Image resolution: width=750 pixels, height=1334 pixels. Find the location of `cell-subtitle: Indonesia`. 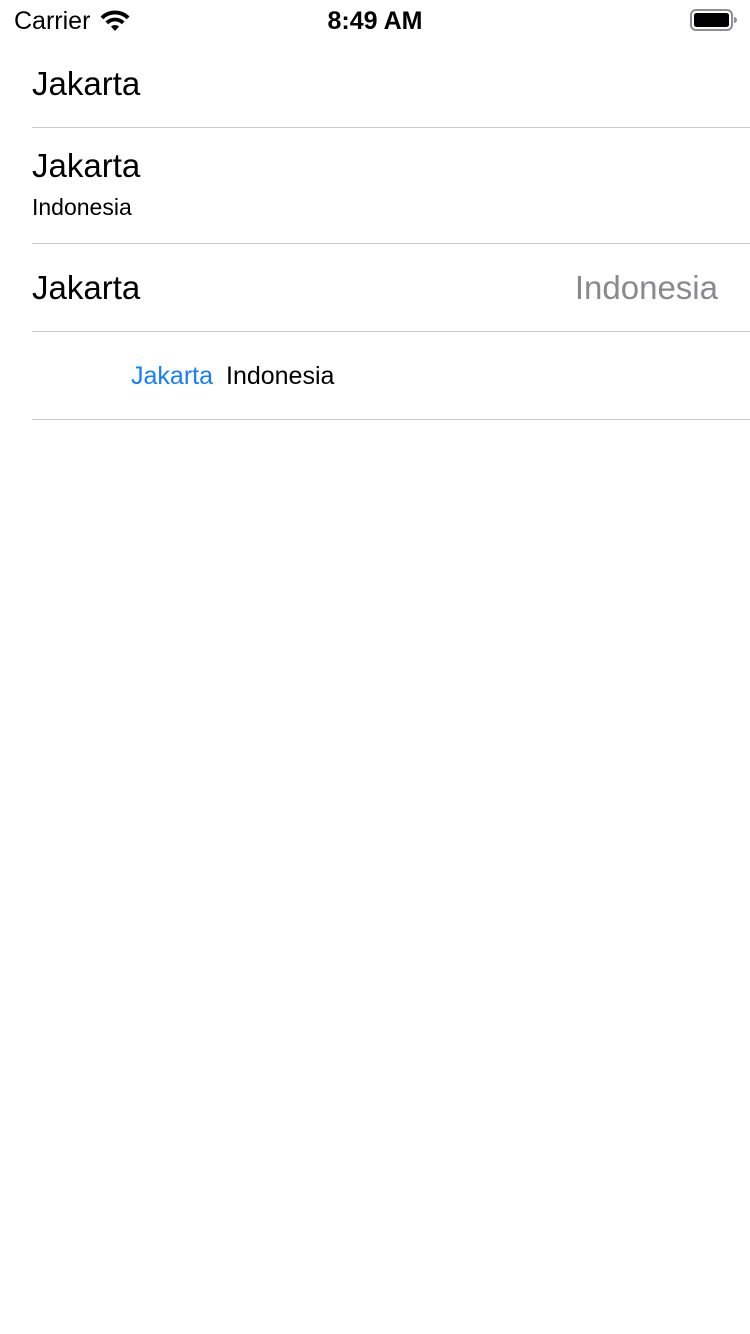

cell-subtitle: Indonesia is located at coordinates (82, 207).